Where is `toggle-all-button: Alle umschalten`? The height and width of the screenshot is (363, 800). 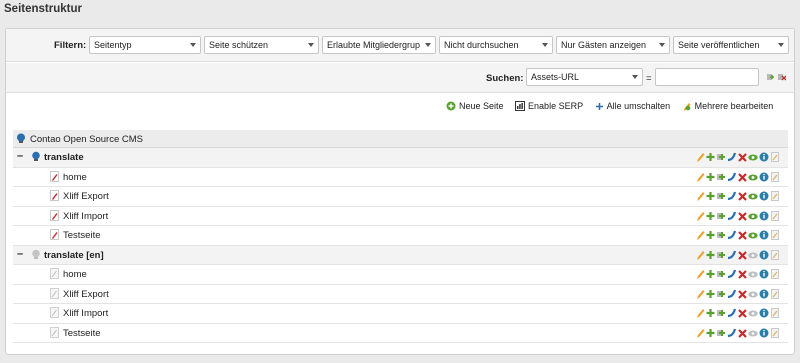 toggle-all-button: Alle umschalten is located at coordinates (632, 106).